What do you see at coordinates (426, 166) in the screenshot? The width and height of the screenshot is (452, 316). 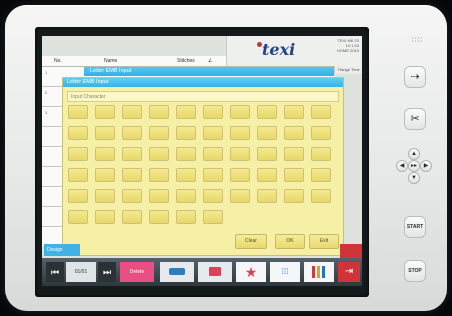 I see `right-button: ▶` at bounding box center [426, 166].